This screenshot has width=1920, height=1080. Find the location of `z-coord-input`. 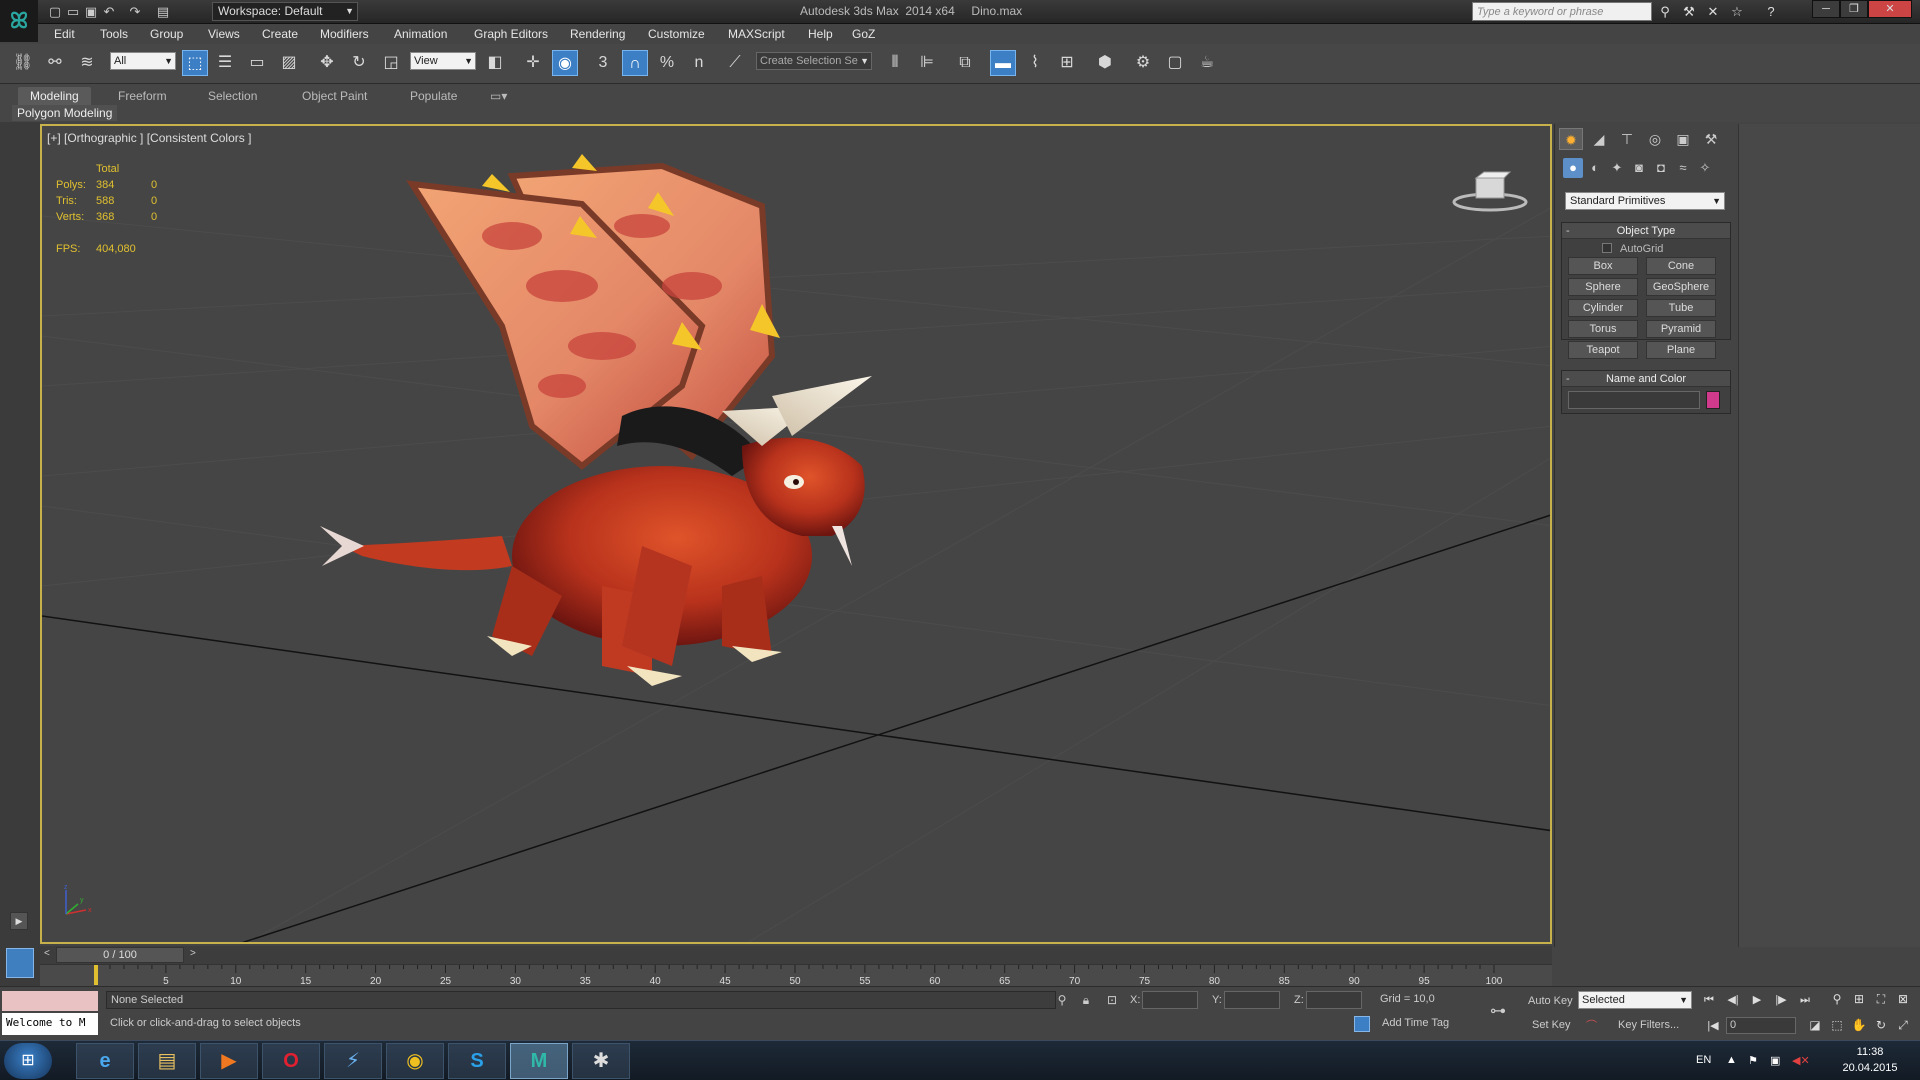

z-coord-input is located at coordinates (1334, 1000).